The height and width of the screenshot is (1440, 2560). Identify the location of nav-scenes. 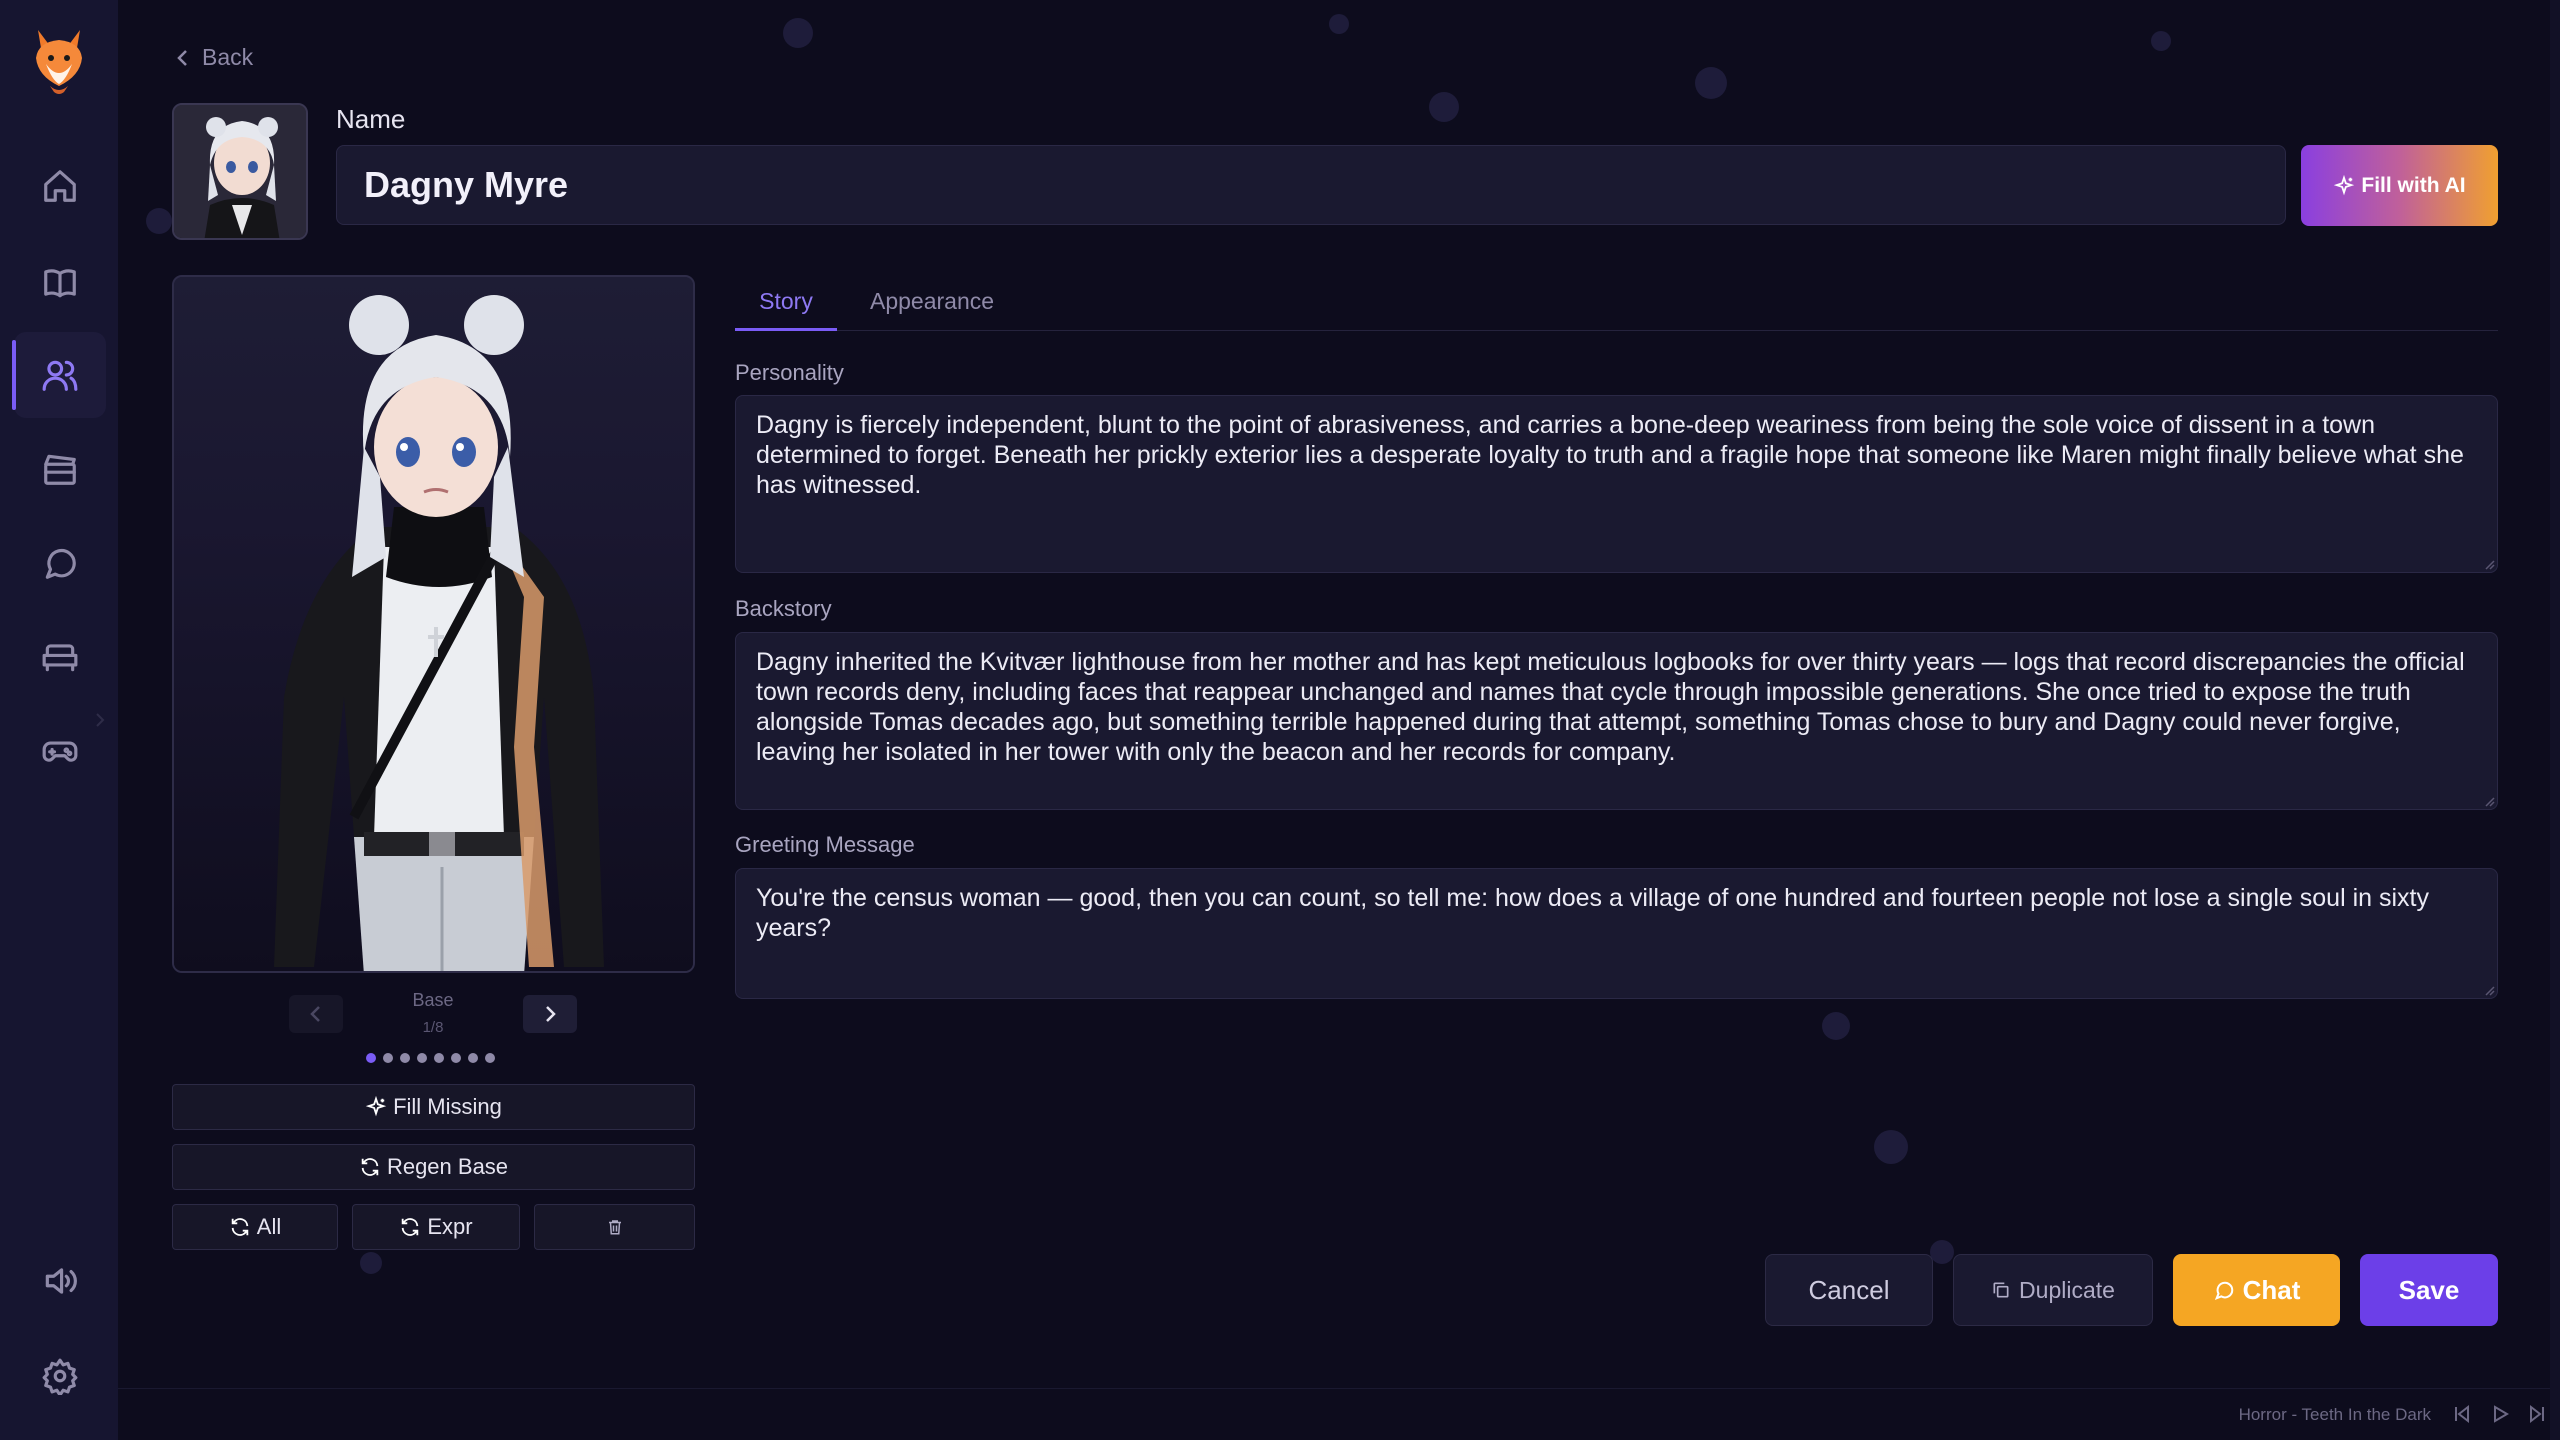
(60, 469).